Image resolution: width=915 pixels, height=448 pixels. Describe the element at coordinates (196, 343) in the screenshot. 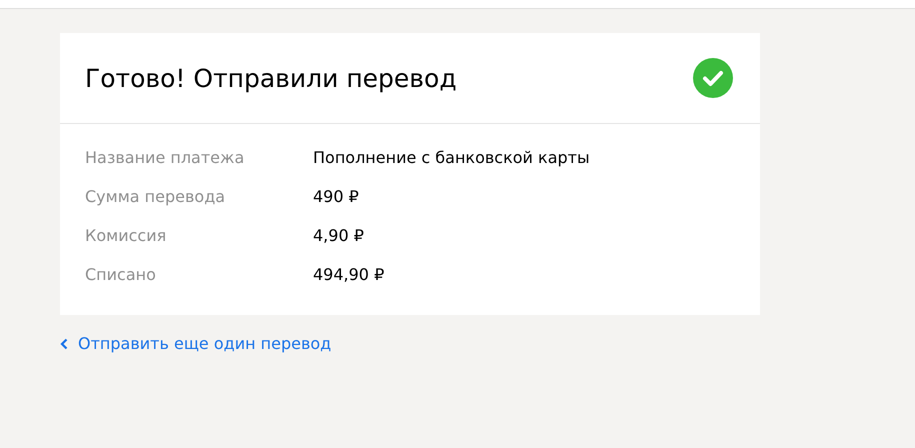

I see `send-another-link: Отправить еще один перевод` at that location.